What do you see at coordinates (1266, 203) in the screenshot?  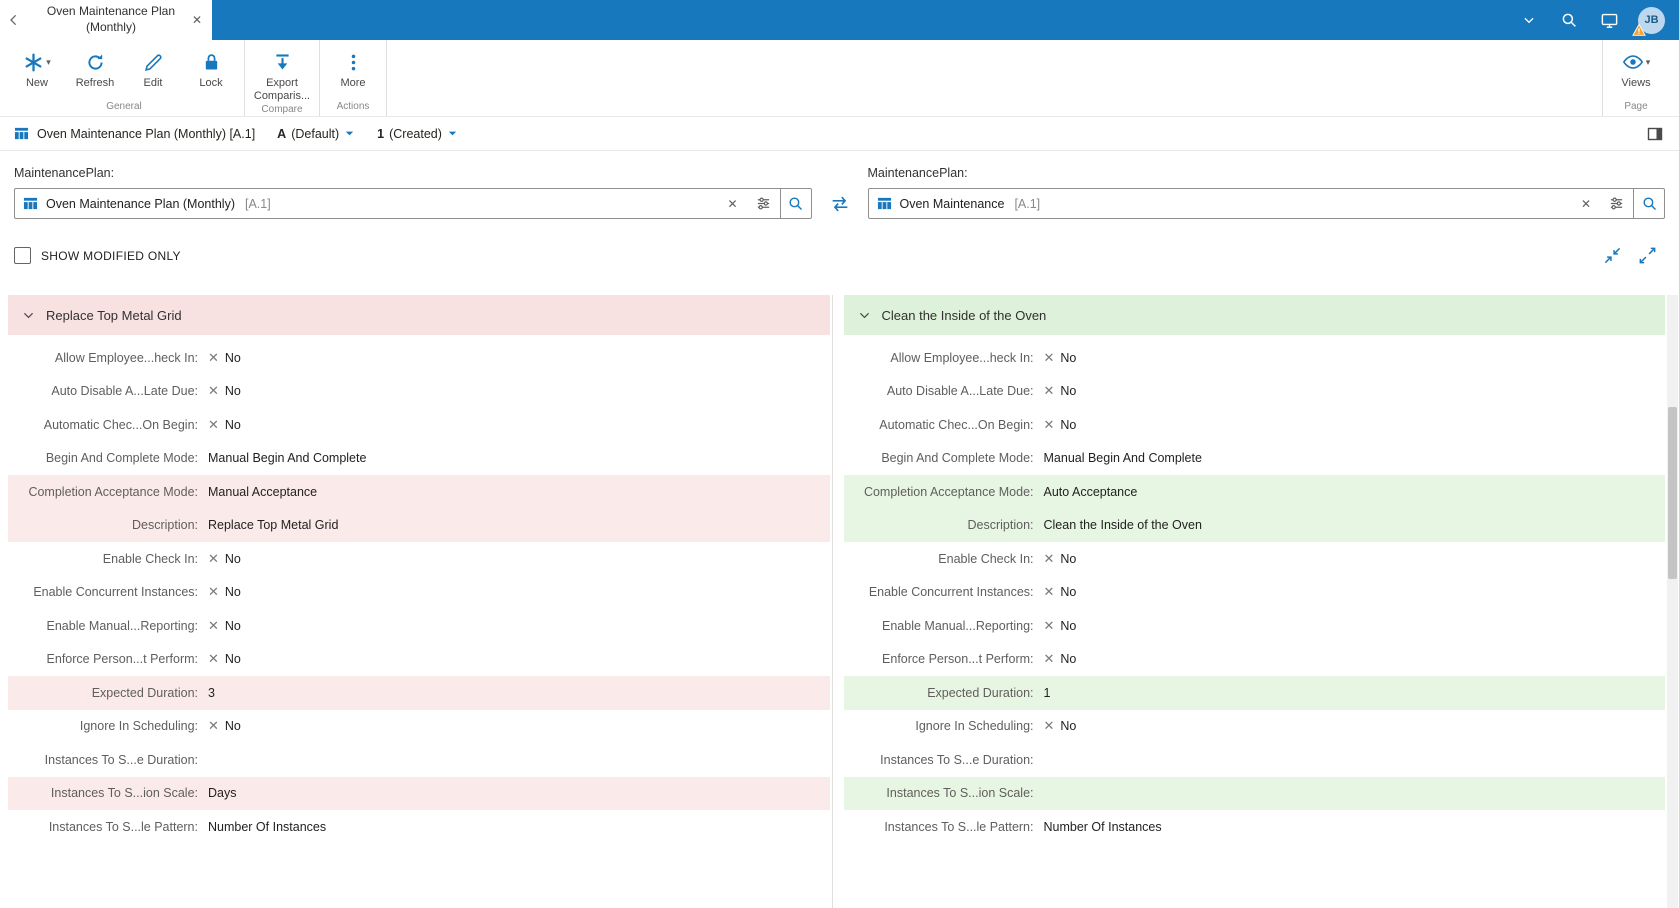 I see `right-plan-combobox: Oven Maintenance [A.1] ✕` at bounding box center [1266, 203].